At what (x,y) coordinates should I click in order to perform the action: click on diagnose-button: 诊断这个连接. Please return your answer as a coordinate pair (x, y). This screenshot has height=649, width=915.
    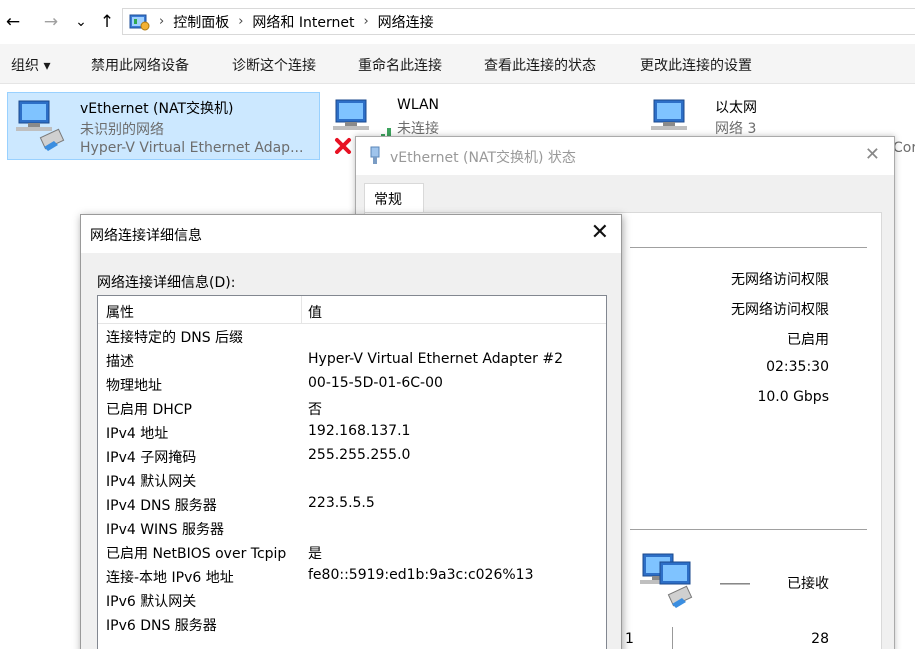
    Looking at the image, I should click on (274, 65).